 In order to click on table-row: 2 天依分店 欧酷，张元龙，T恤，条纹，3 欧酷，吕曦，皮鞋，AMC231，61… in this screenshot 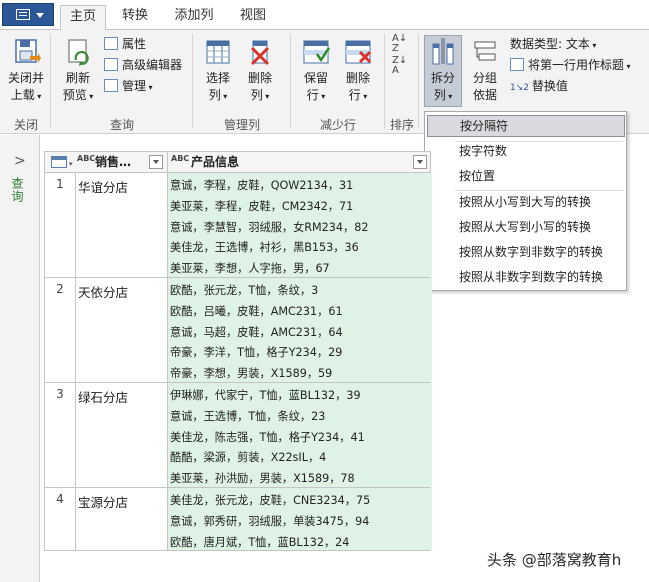, I will do `click(238, 330)`.